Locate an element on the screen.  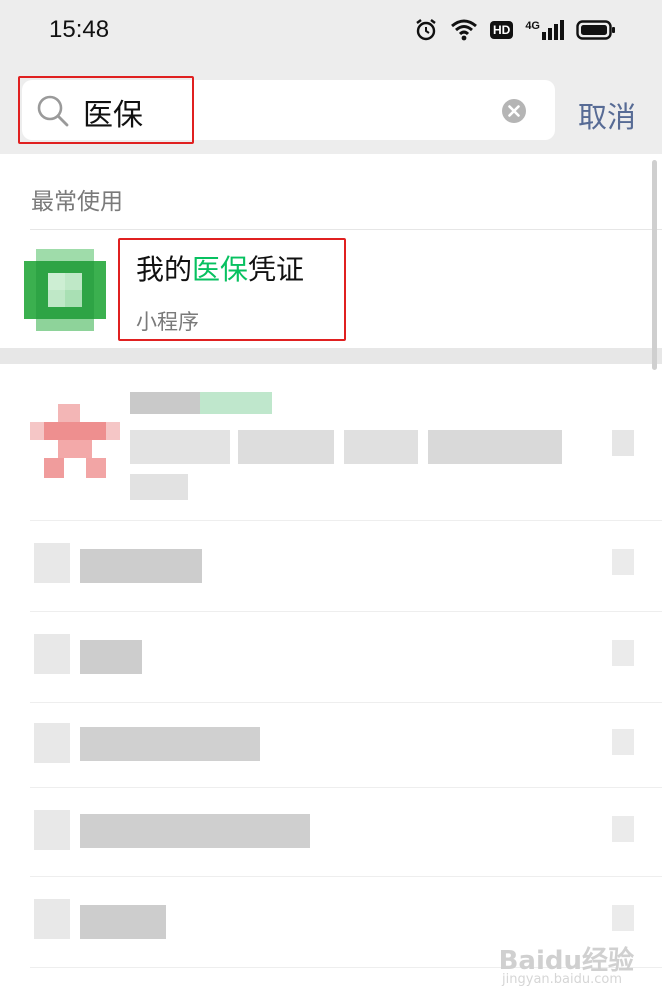
annotation-box-result is located at coordinates (232, 289).